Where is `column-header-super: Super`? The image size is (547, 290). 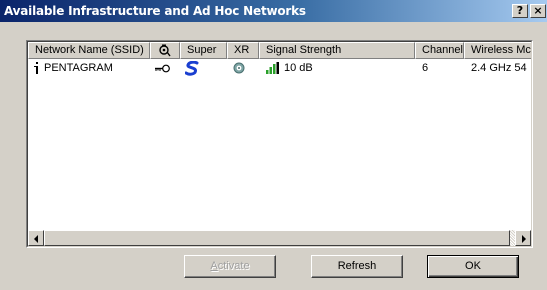
column-header-super: Super is located at coordinates (203, 50).